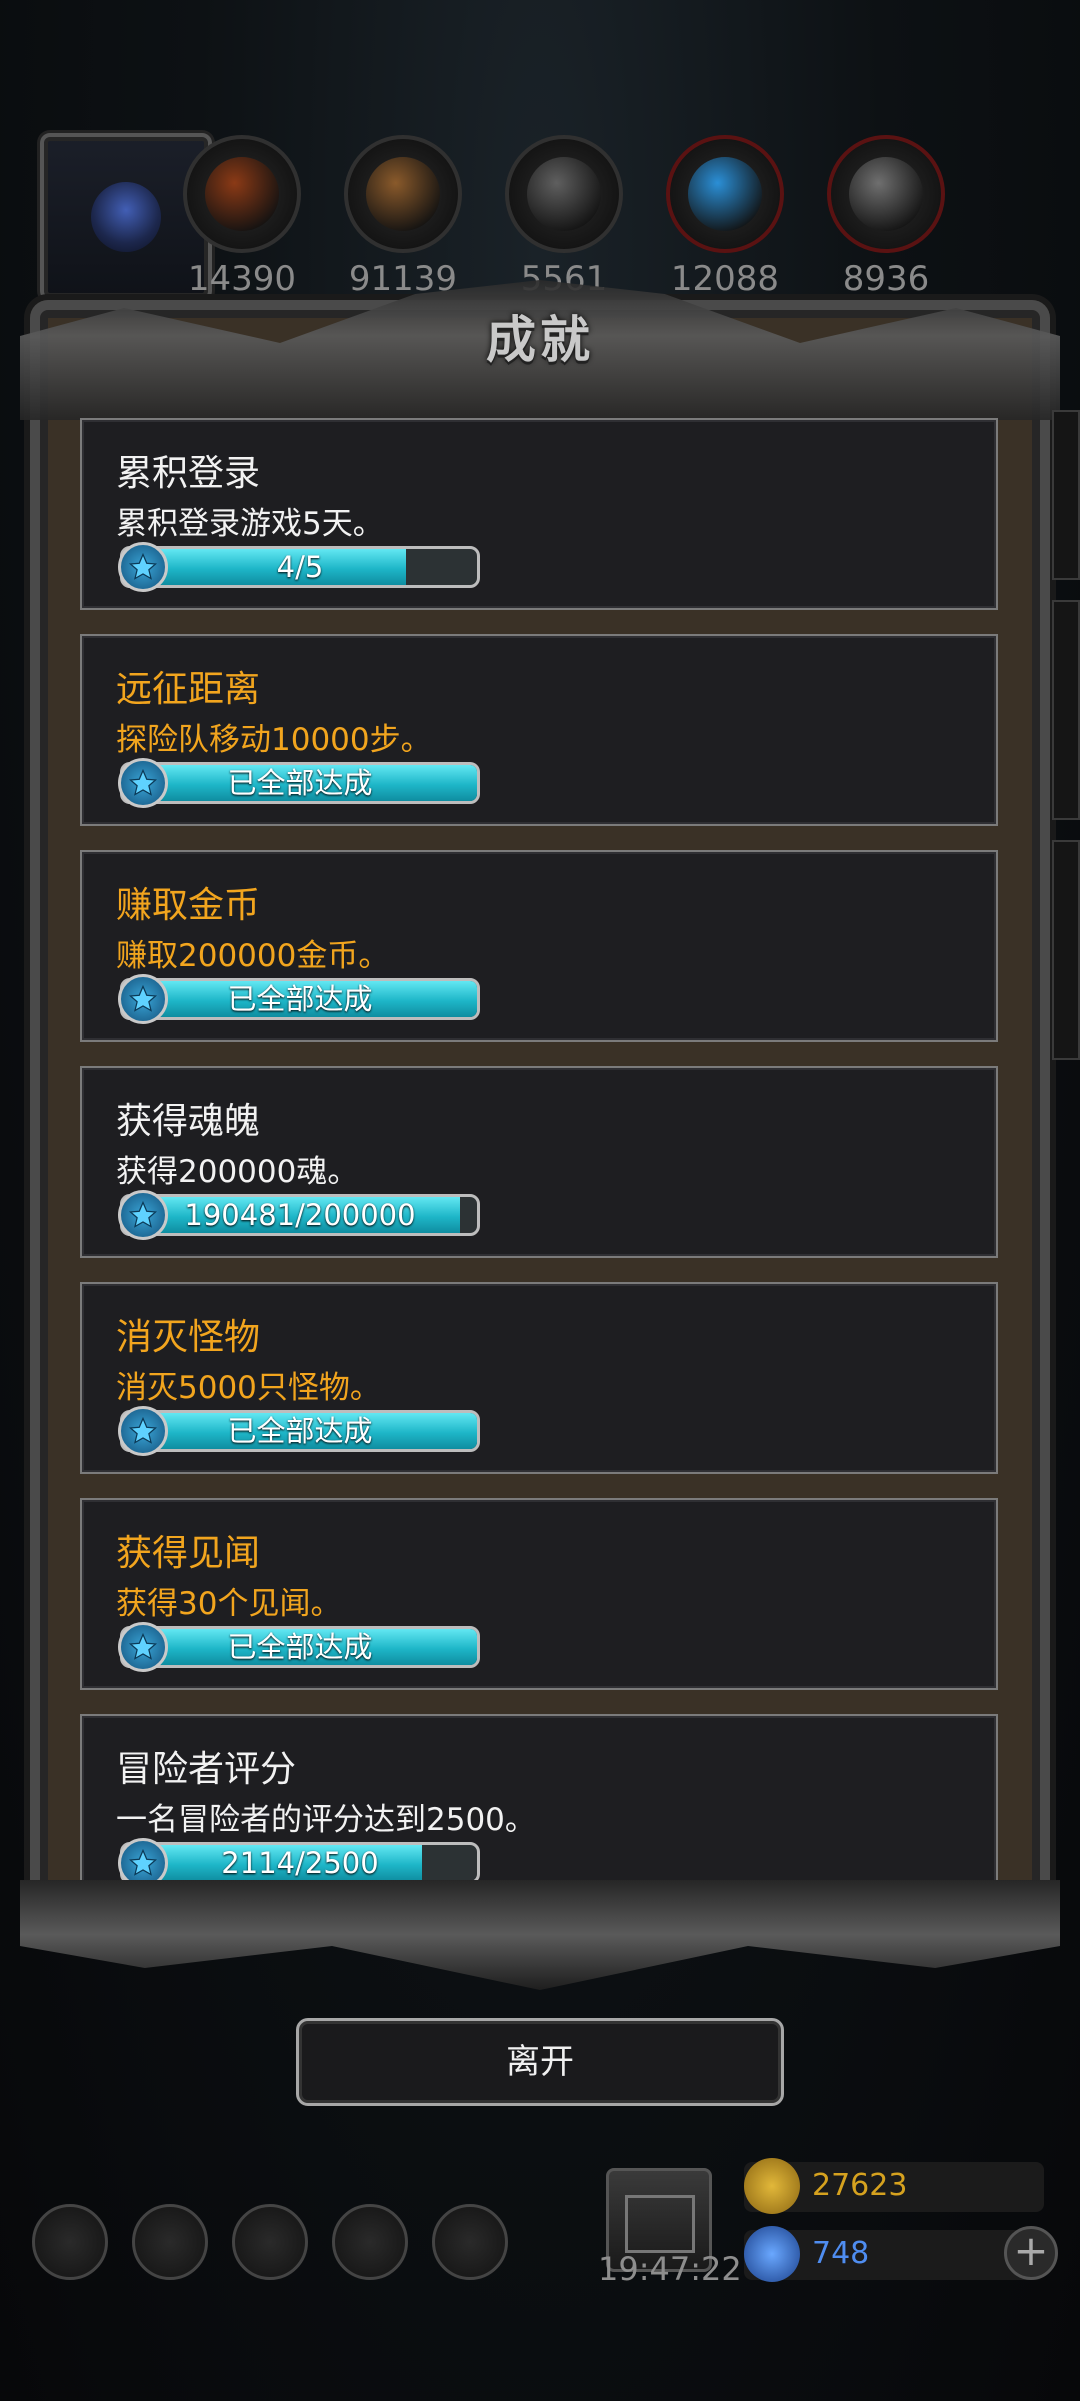  What do you see at coordinates (772, 2186) in the screenshot?
I see `gold-coin-icon` at bounding box center [772, 2186].